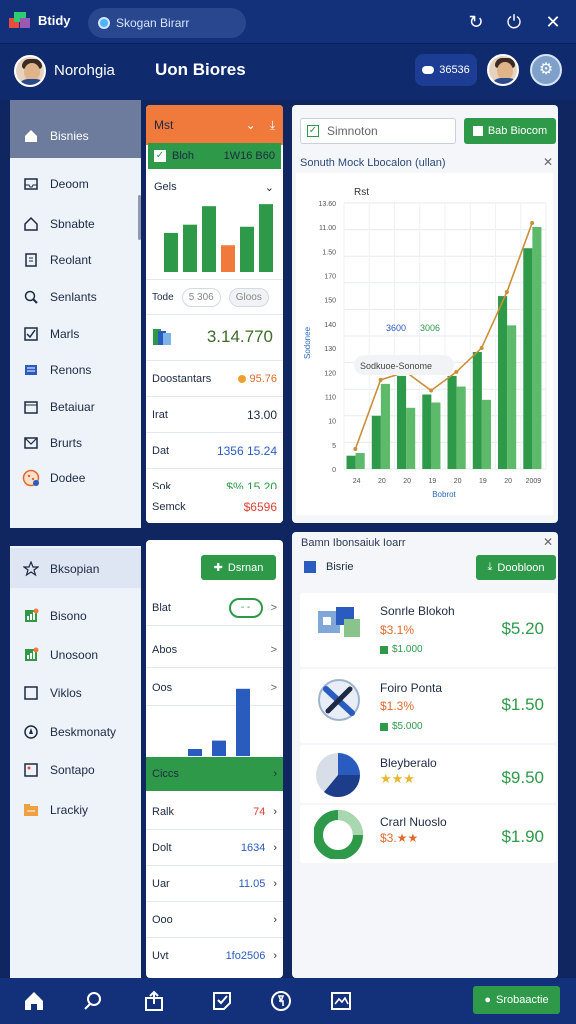  Describe the element at coordinates (245, 607) in the screenshot. I see `toggle: - -` at that location.